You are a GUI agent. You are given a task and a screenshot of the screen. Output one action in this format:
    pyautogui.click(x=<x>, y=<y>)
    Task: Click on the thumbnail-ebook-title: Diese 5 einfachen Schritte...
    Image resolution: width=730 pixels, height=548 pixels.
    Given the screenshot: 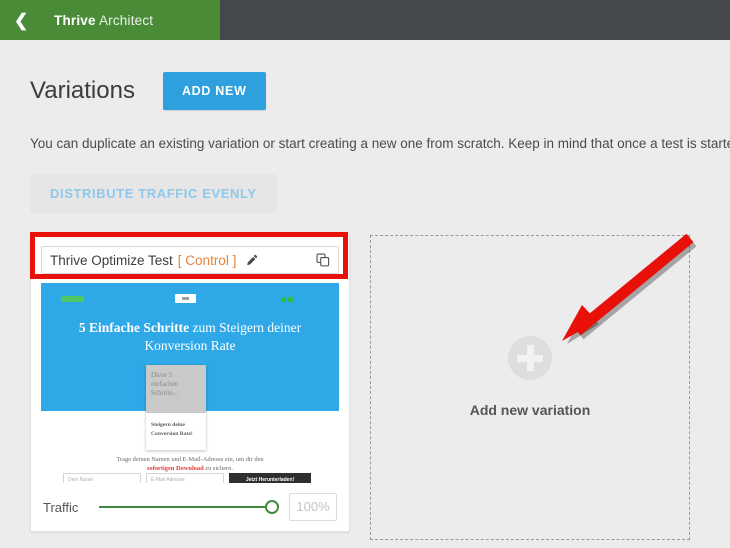 What is the action you would take?
    pyautogui.click(x=165, y=384)
    